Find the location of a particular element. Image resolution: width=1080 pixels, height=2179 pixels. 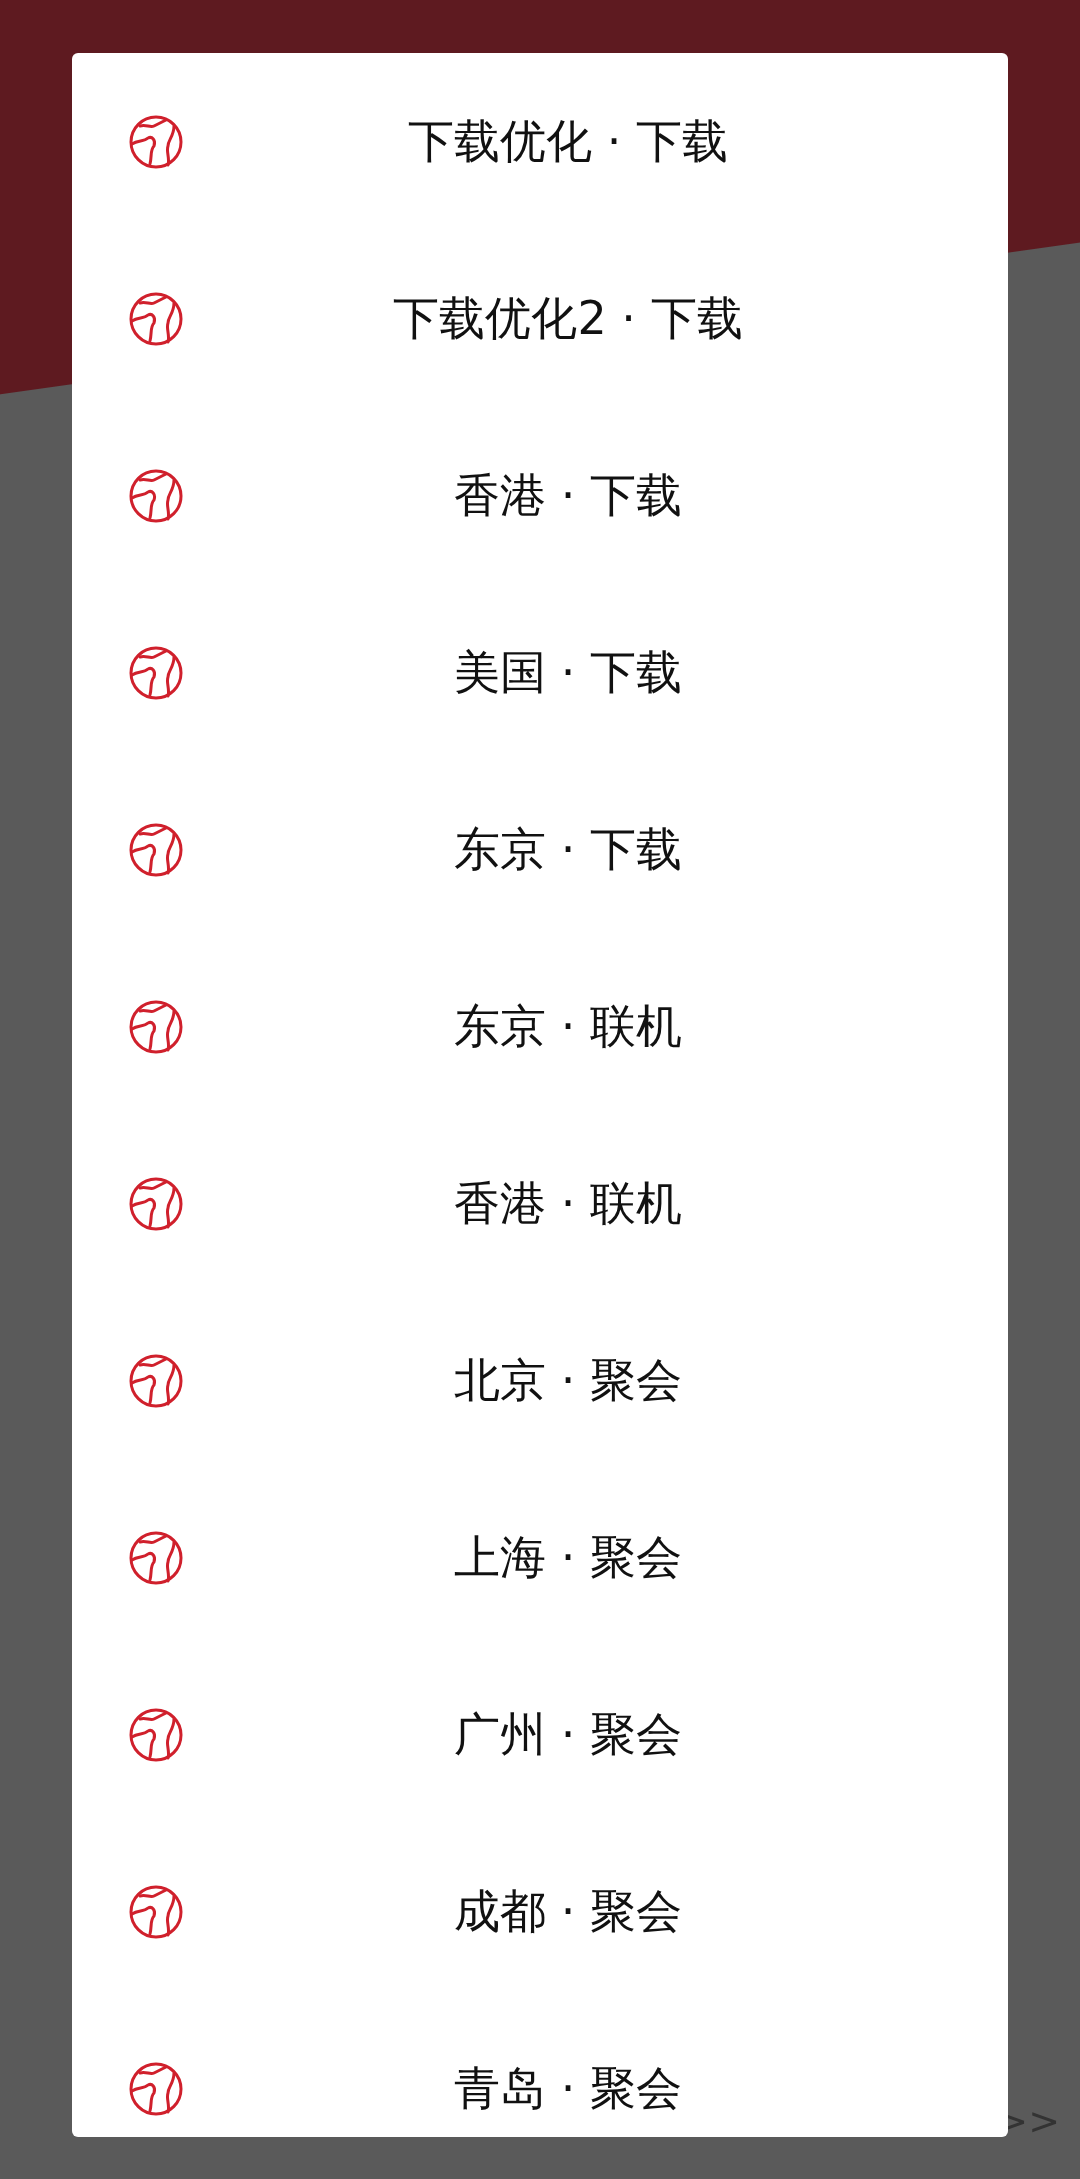

server-option: 下载优化2 · 下载 is located at coordinates (568, 318).